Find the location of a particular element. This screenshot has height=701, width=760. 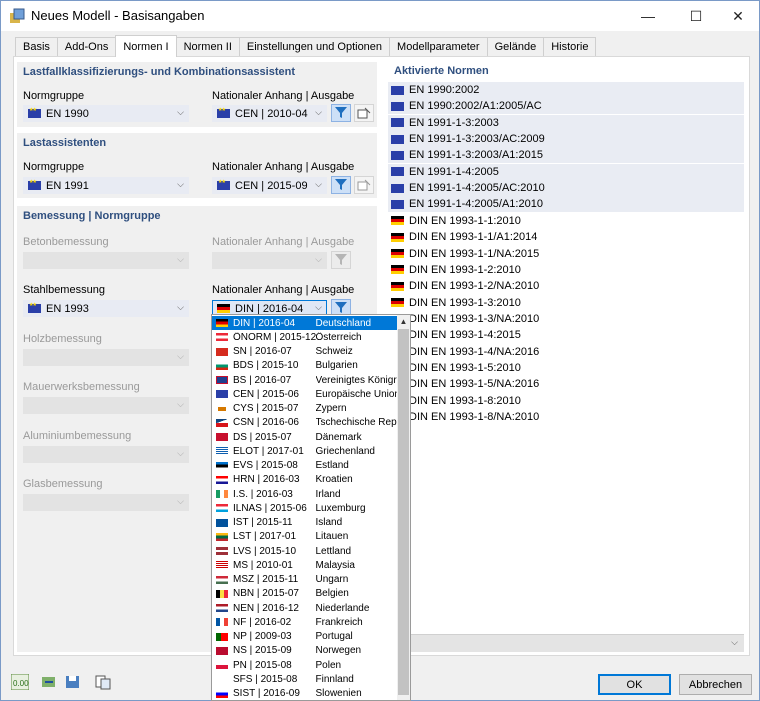

dropdown-item: ÍST | 2015-11 Island is located at coordinates (305, 523).